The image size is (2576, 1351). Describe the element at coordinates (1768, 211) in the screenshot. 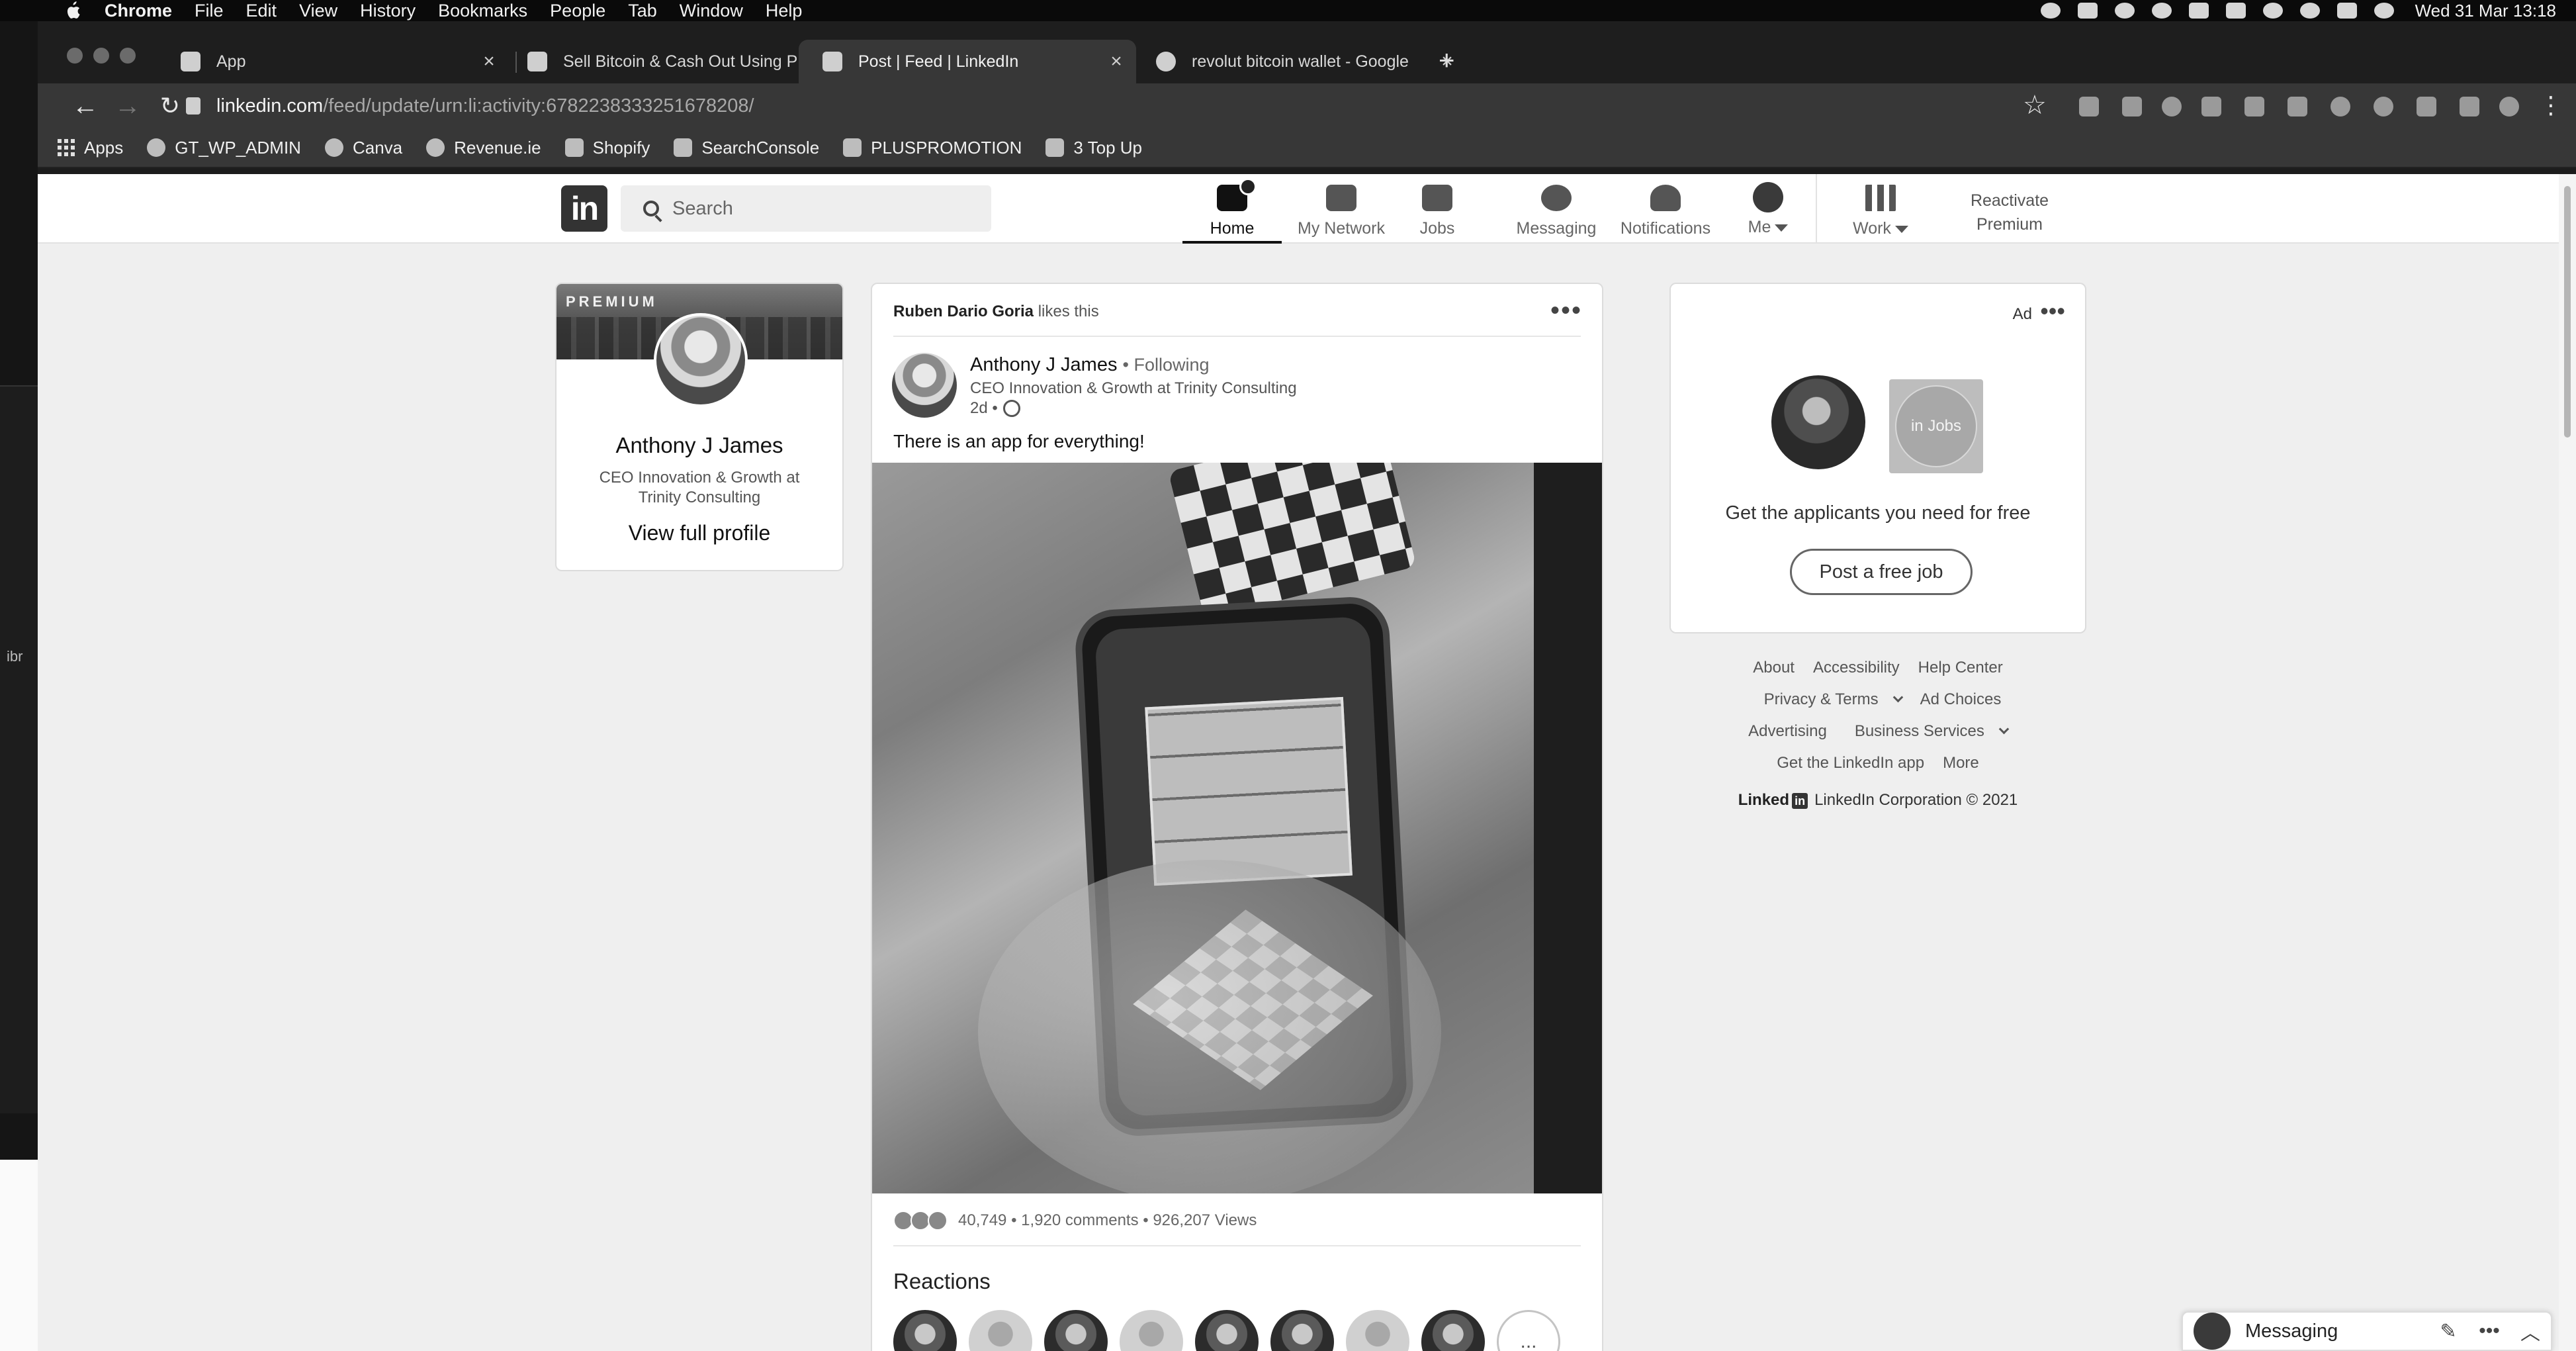

I see `nav-me: Me` at that location.